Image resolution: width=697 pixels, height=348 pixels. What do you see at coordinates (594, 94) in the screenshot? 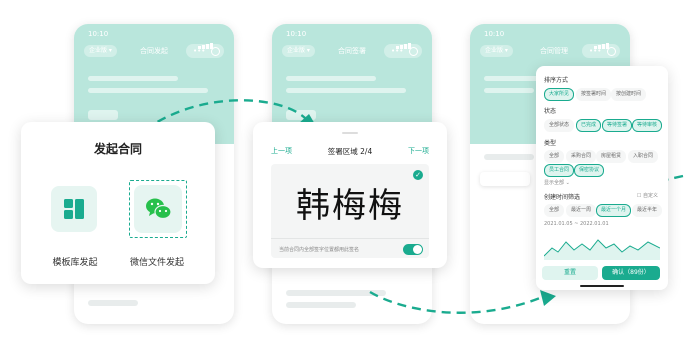
I see `sort-chip: 按签署时间` at bounding box center [594, 94].